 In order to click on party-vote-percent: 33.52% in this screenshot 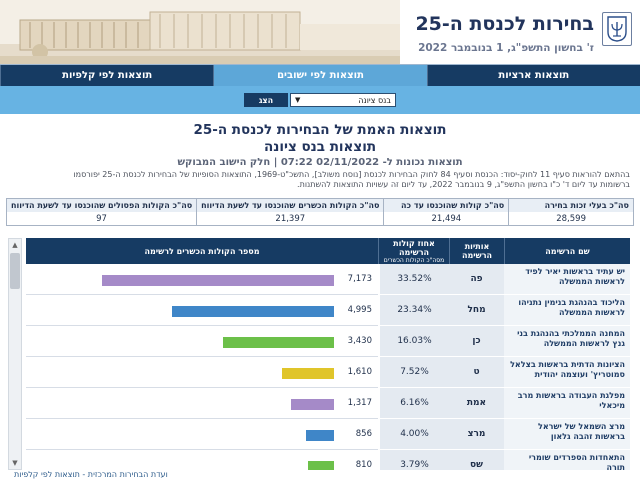, I will do `click(413, 279)`.